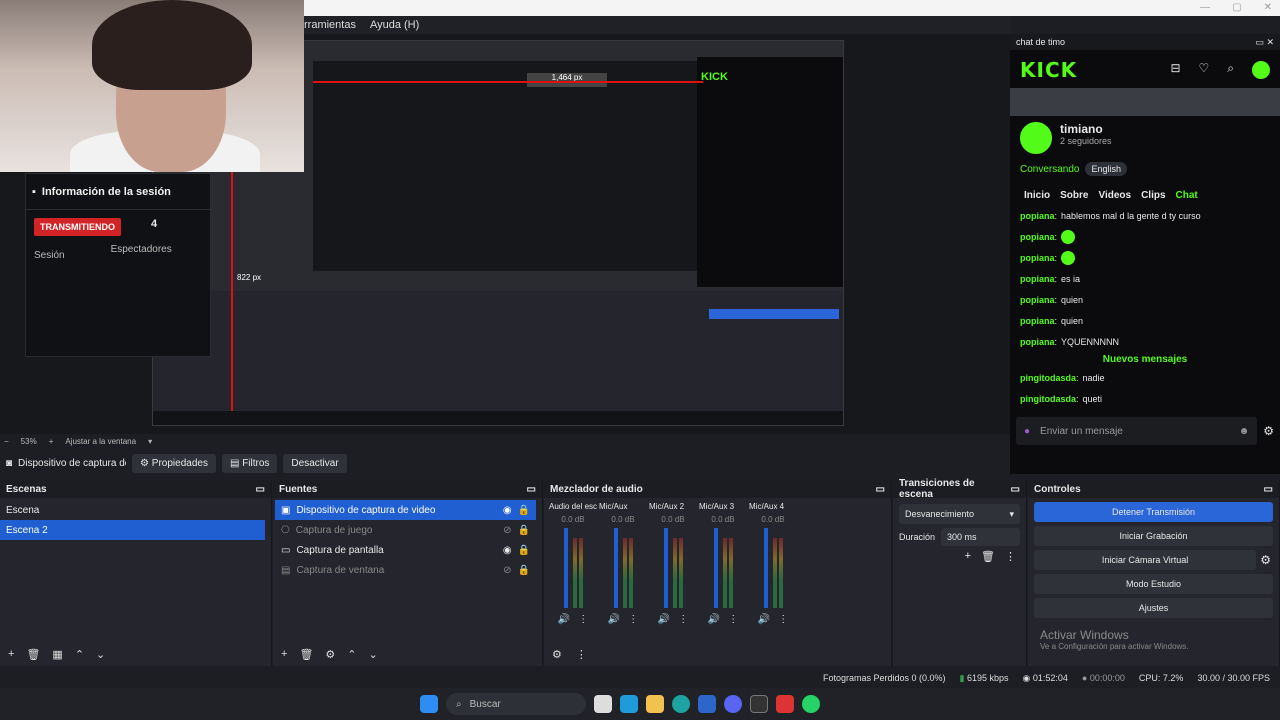 The height and width of the screenshot is (720, 1280). What do you see at coordinates (330, 25) in the screenshot?
I see `menu-item-tools: rramientas` at bounding box center [330, 25].